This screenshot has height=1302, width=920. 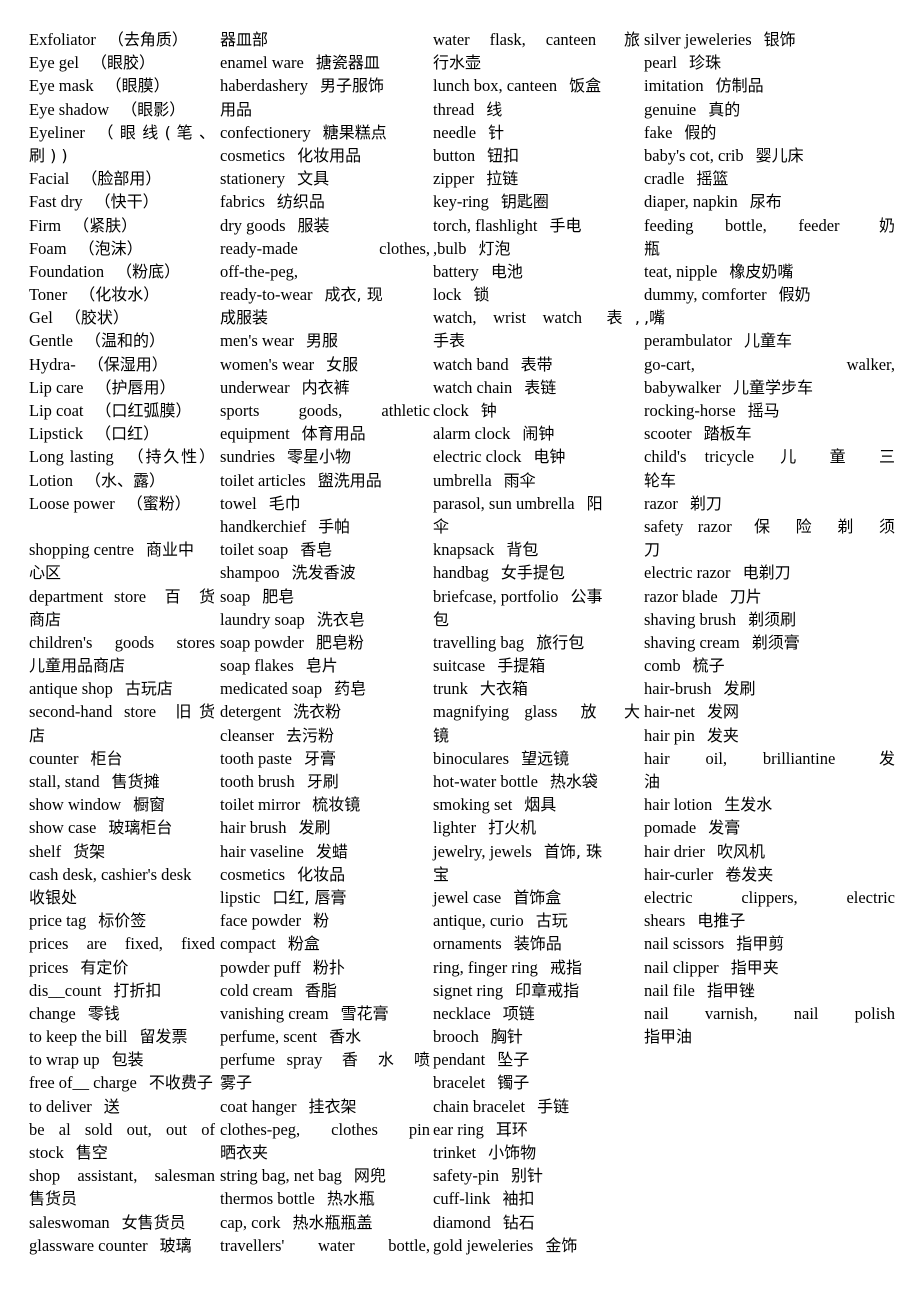 What do you see at coordinates (96, 318) in the screenshot?
I see `entry-term-zh: （胶状）` at bounding box center [96, 318].